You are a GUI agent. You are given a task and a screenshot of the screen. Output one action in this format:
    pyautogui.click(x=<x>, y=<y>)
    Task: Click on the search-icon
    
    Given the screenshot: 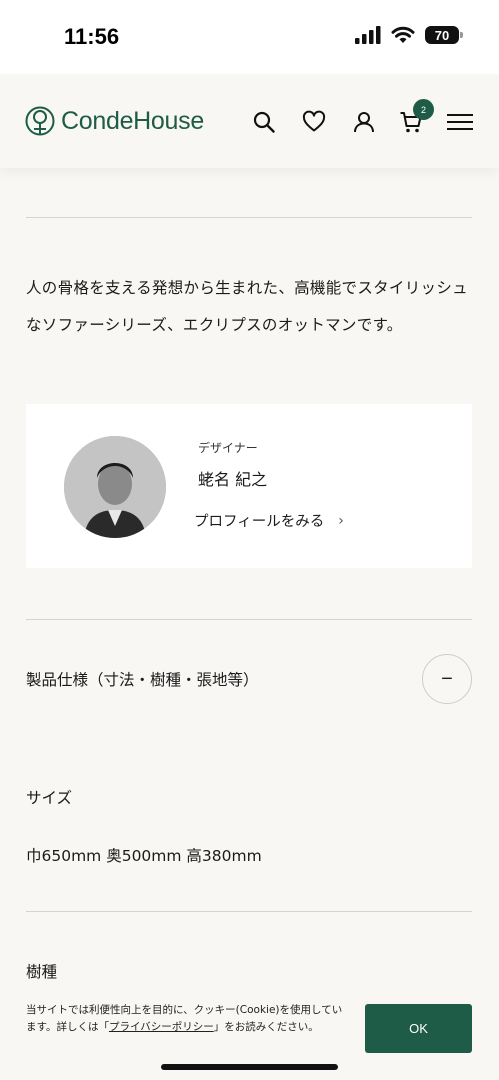 What is the action you would take?
    pyautogui.click(x=264, y=122)
    